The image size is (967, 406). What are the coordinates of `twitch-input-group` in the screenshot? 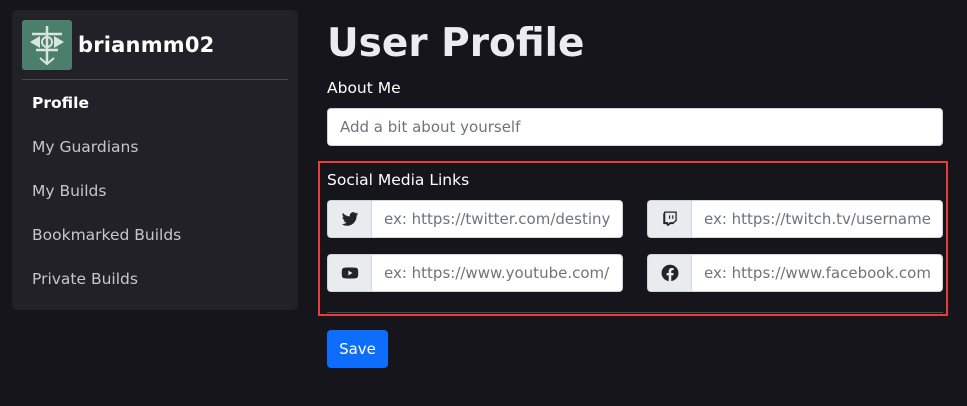 It's located at (795, 219).